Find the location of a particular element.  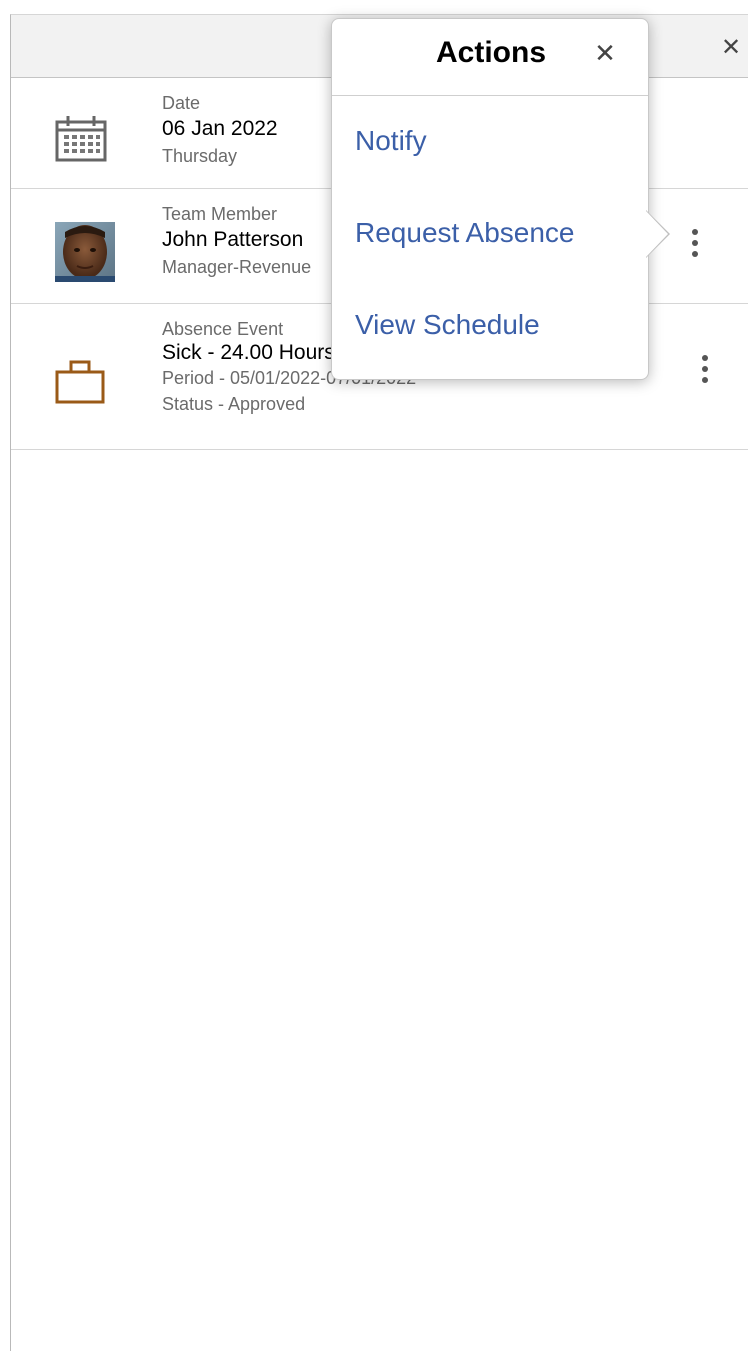

action-view-schedule: View Schedule is located at coordinates (447, 325).